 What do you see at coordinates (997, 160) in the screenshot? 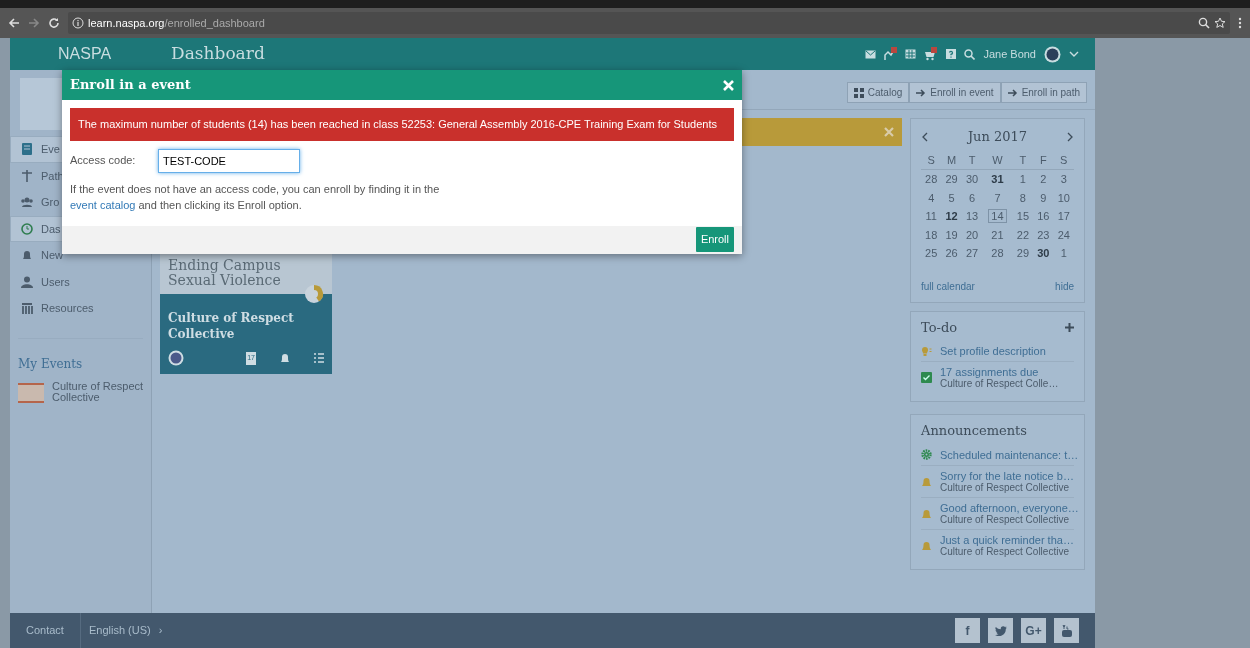
I see `weekday-label: W` at bounding box center [997, 160].